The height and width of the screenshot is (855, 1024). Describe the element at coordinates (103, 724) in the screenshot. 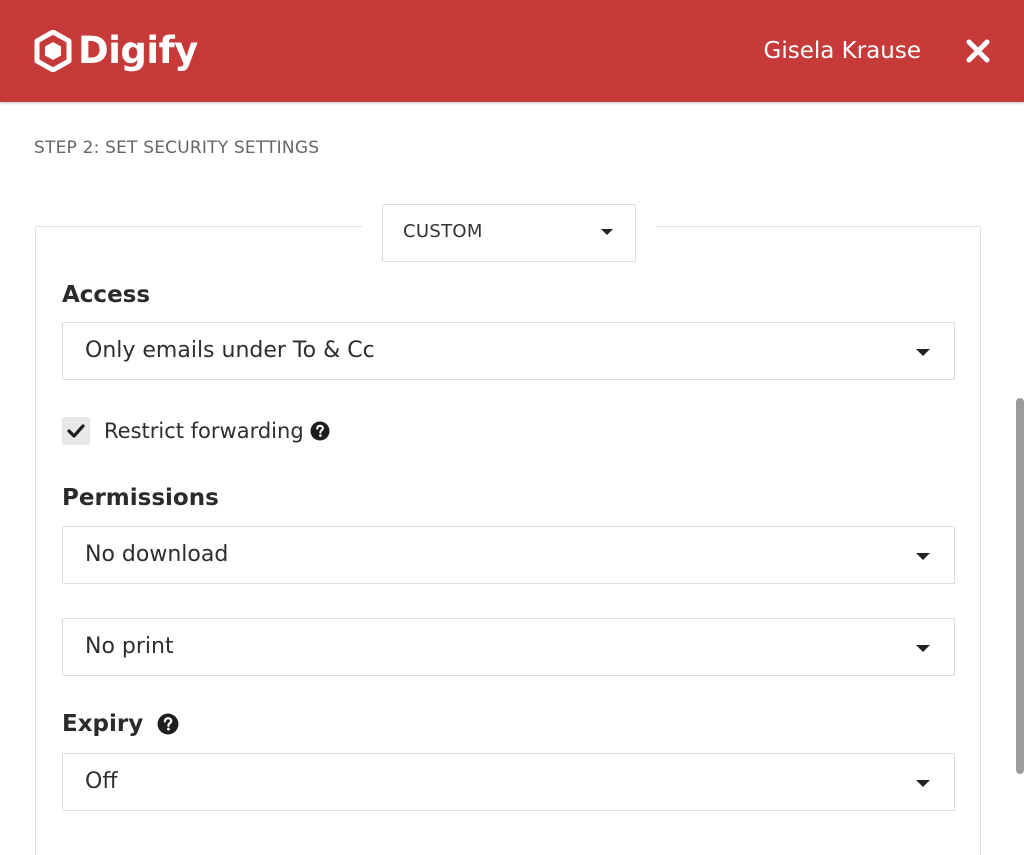

I see `expiry-label: Expiry` at that location.